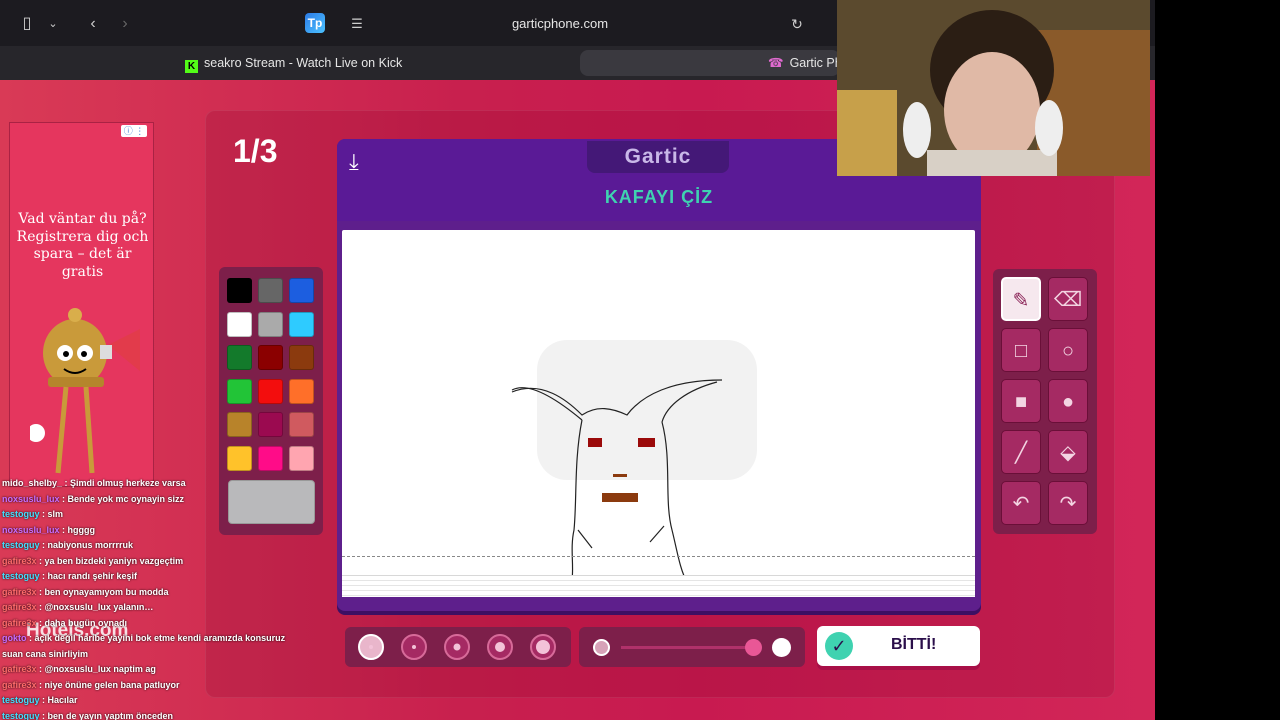 This screenshot has height=720, width=1280. What do you see at coordinates (710, 63) in the screenshot?
I see `tab-gartic: ☎ Gartic Phone` at bounding box center [710, 63].